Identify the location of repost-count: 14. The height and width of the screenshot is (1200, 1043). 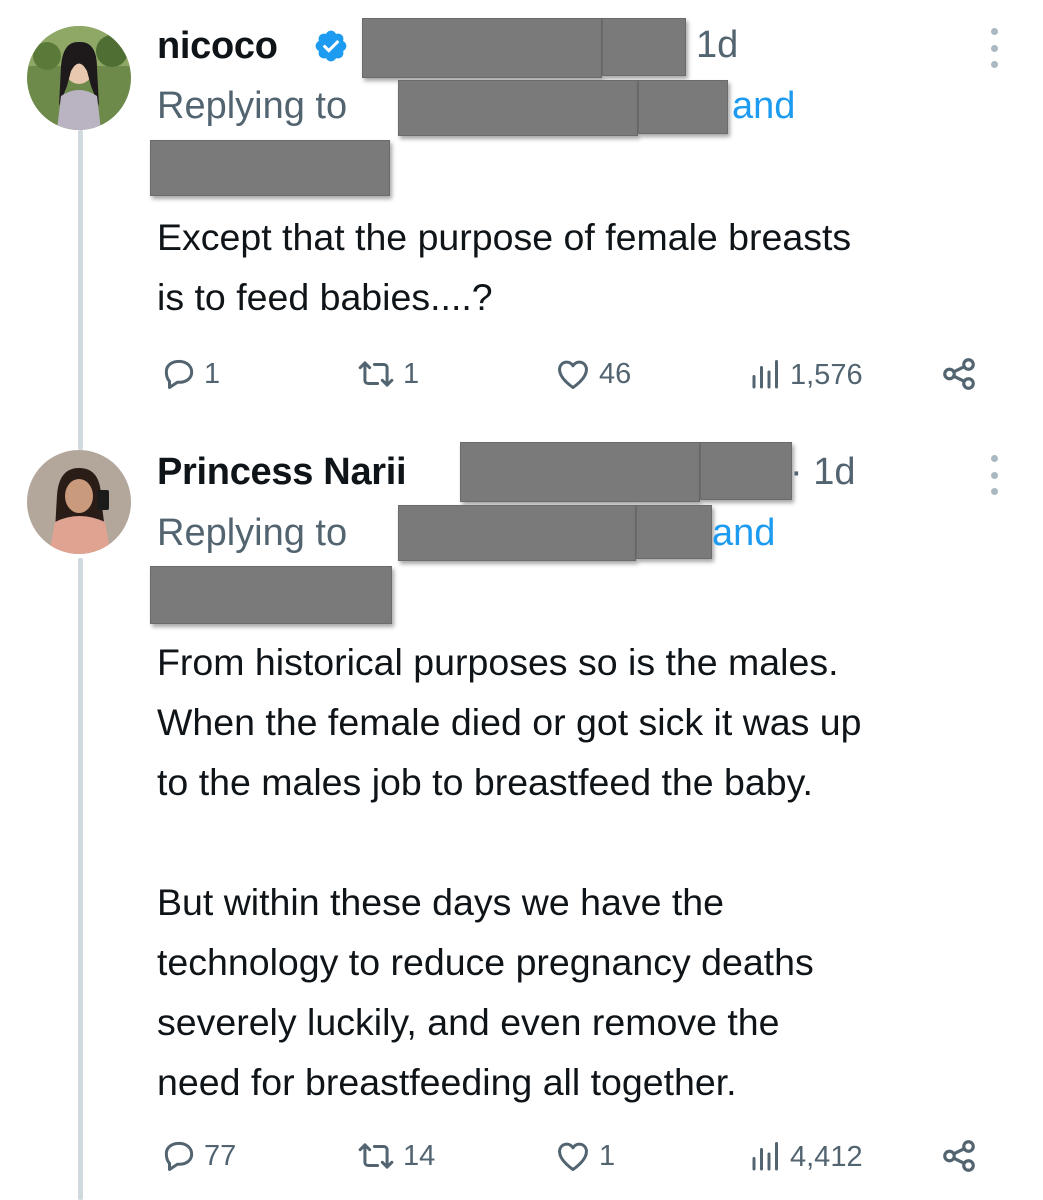
(419, 1155).